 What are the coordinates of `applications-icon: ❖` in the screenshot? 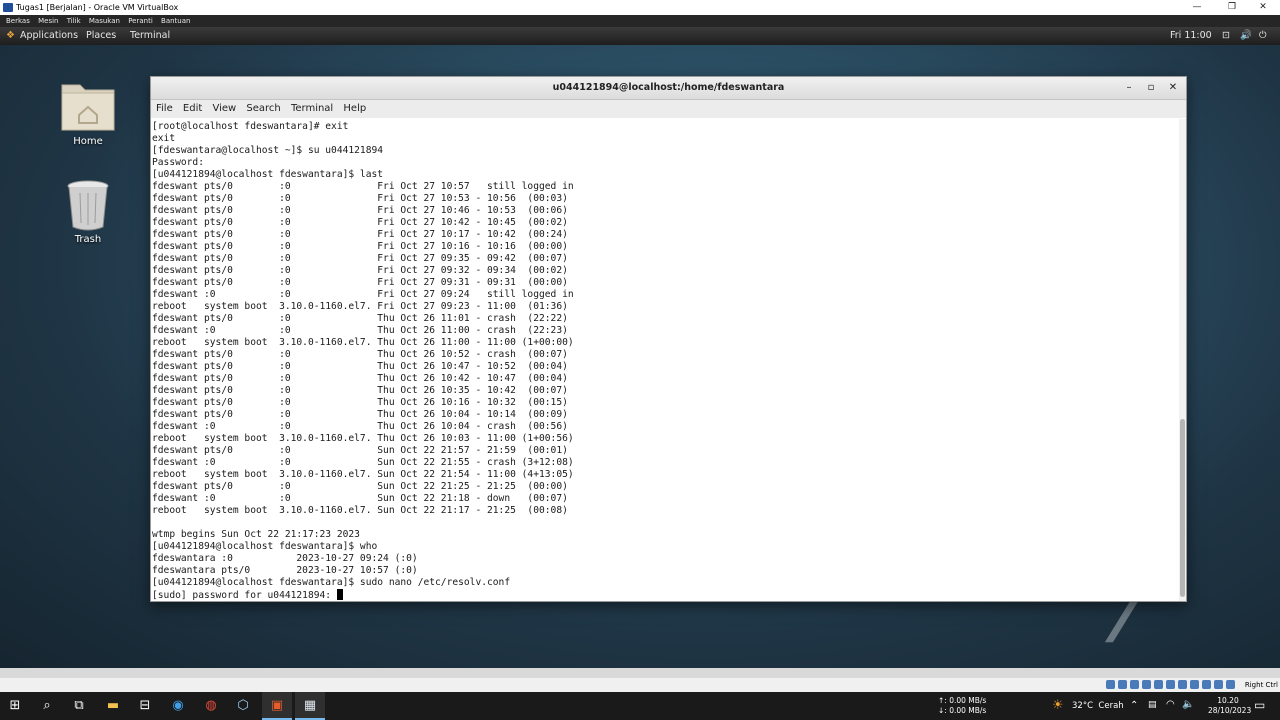 It's located at (10, 35).